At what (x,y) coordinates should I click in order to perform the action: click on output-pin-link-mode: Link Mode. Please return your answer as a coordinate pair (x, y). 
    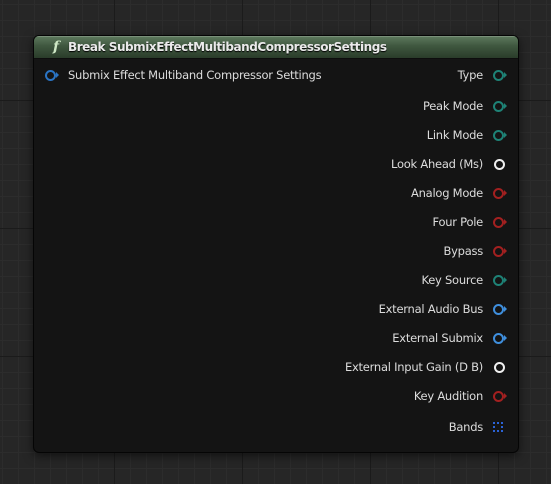
    Looking at the image, I should click on (466, 135).